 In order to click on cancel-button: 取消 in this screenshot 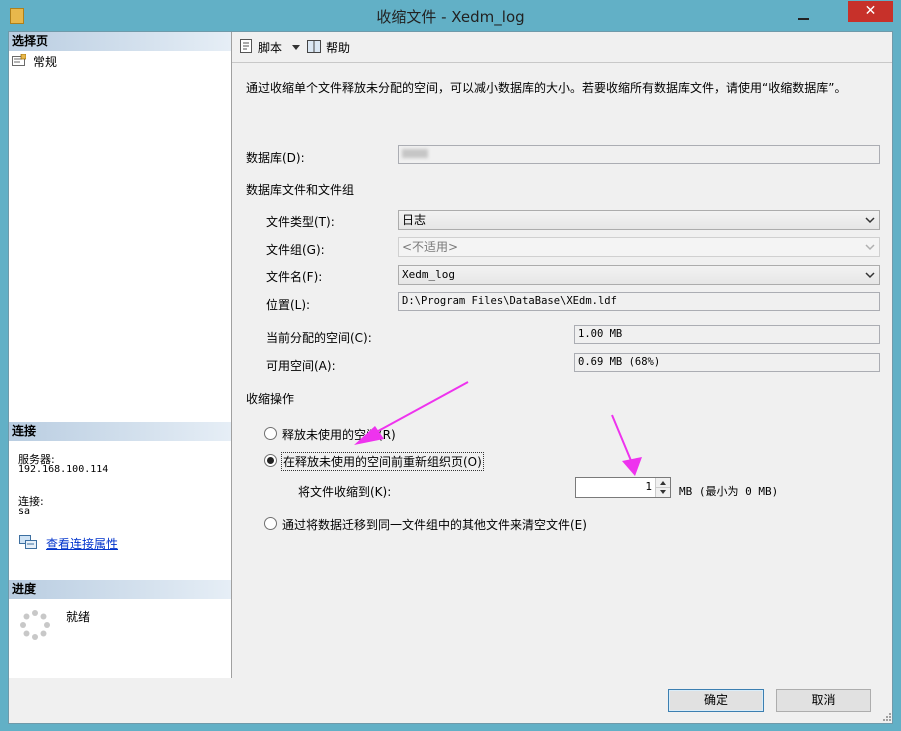, I will do `click(823, 700)`.